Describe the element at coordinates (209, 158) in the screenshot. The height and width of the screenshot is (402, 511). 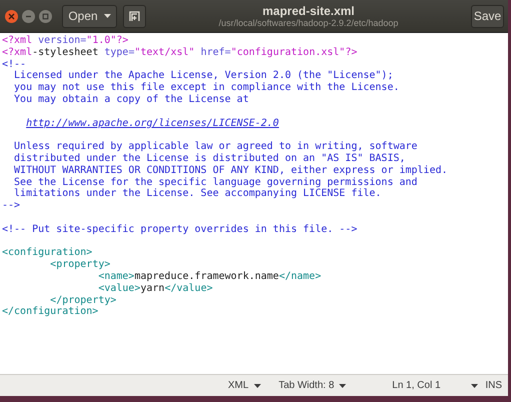
I see `code-line: distributed under the License is distributed on an "AS IS" BASIS,` at that location.